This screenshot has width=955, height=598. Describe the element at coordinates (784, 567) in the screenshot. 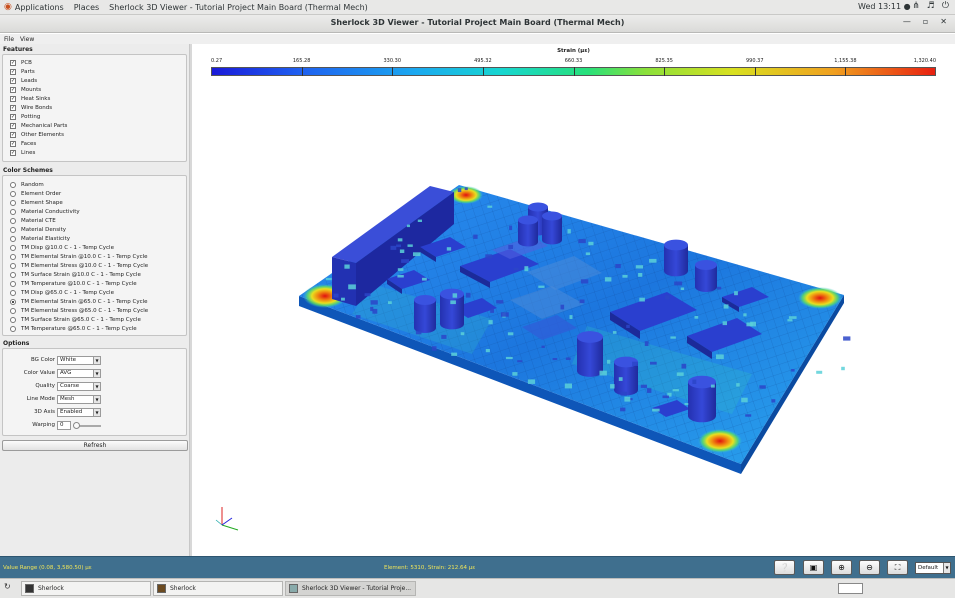

I see `help-button: ❔` at that location.